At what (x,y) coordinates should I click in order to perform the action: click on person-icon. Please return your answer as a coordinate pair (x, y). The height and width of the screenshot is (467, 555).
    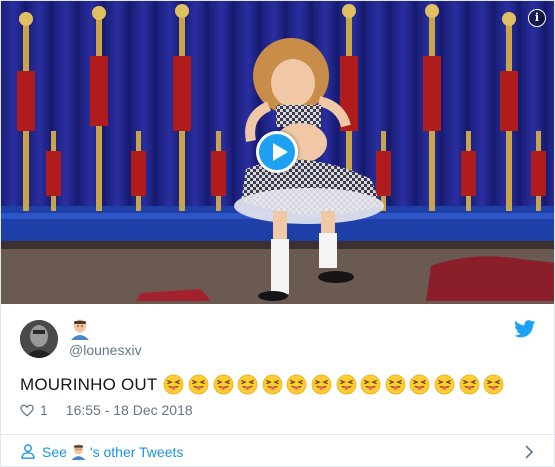
    Looking at the image, I should click on (28, 451).